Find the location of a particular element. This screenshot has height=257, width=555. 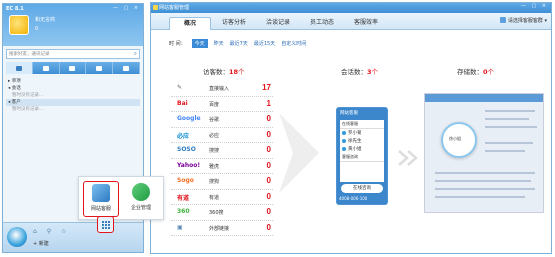

messenger-header: EC 8.1 — ▢ × 和无言商 0 is located at coordinates (73, 25).